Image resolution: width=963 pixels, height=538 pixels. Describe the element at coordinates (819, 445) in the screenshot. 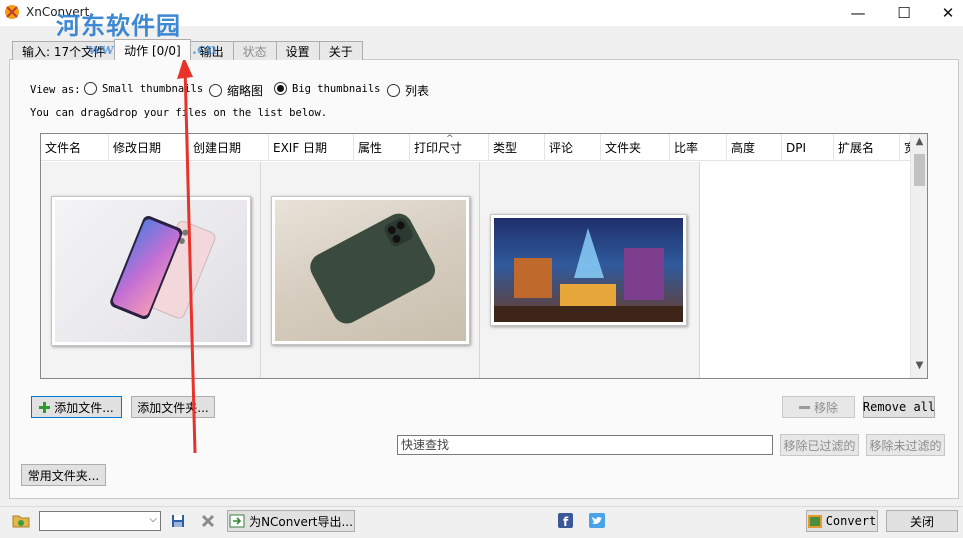

I see `remove-filtered-button: 移除已过滤的` at that location.